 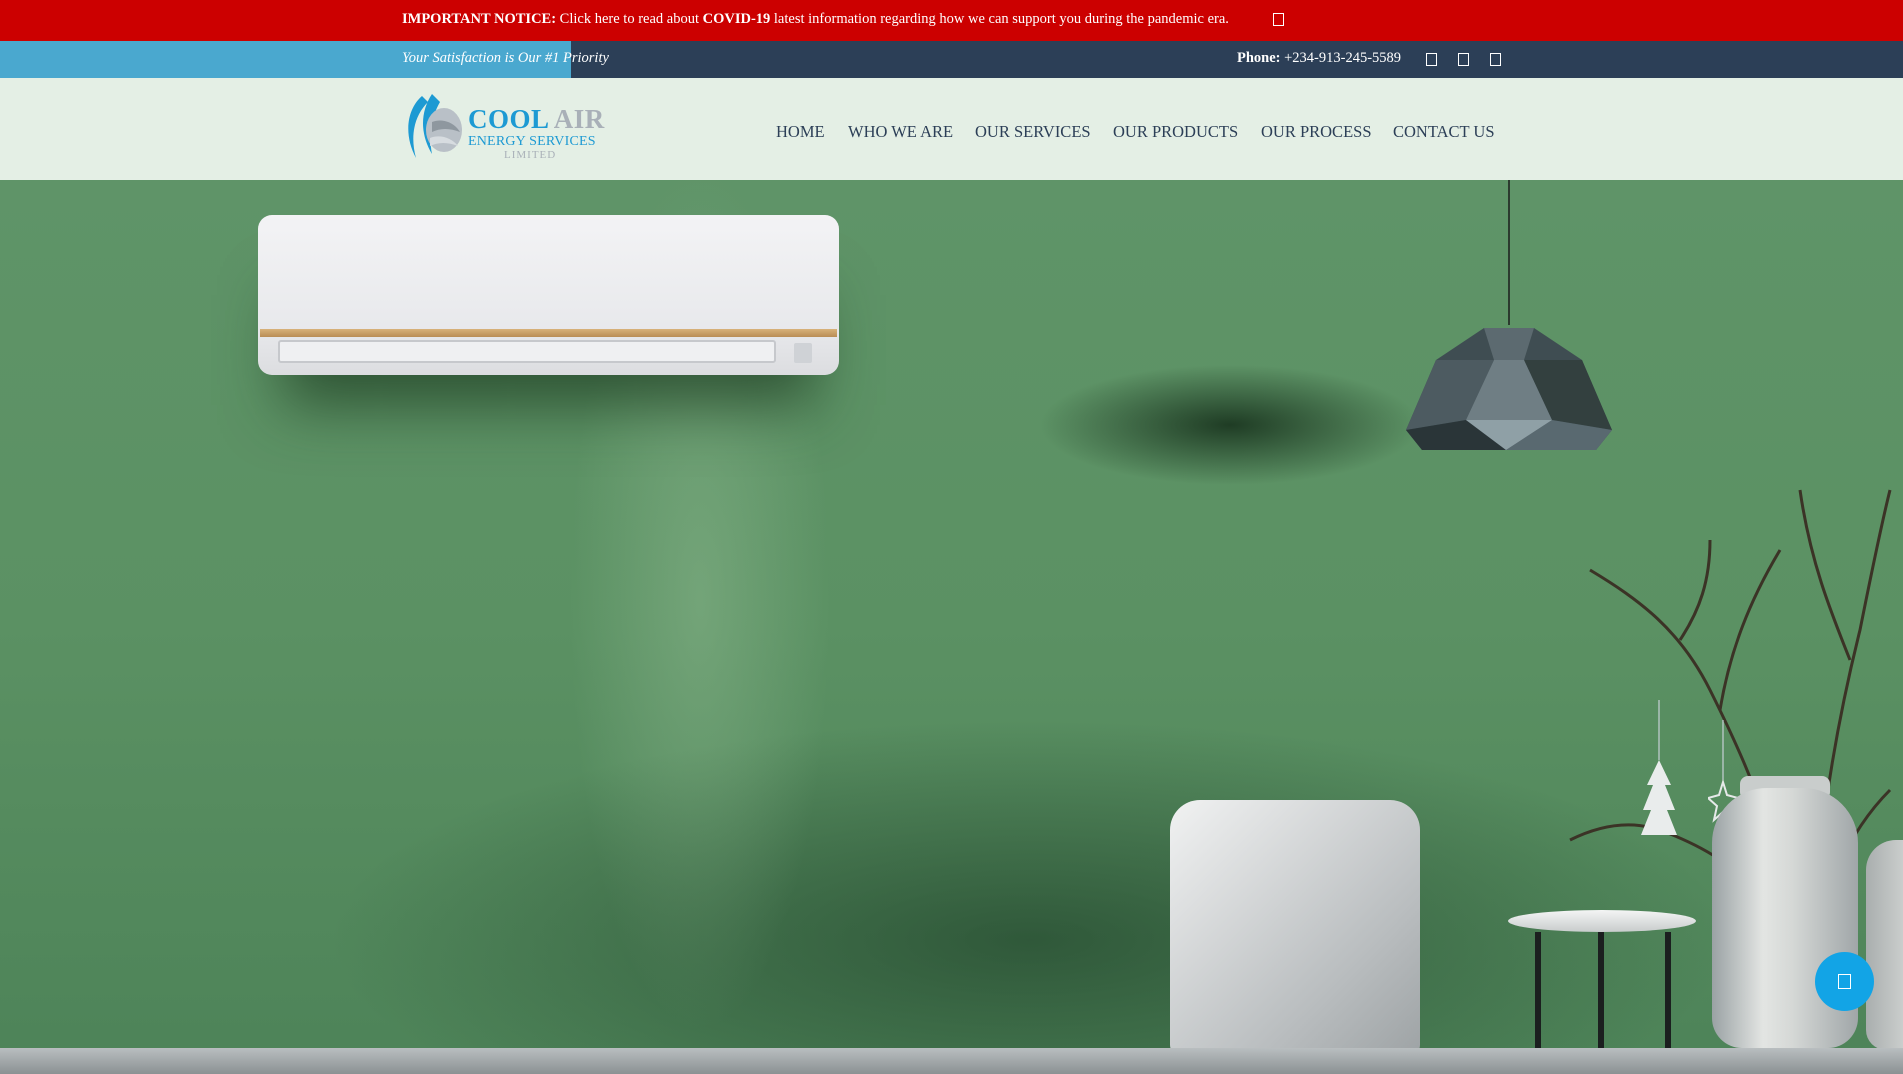 I want to click on site-logo: COOL AIR ENERGY SERVICES LIMITED, so click(x=503, y=130).